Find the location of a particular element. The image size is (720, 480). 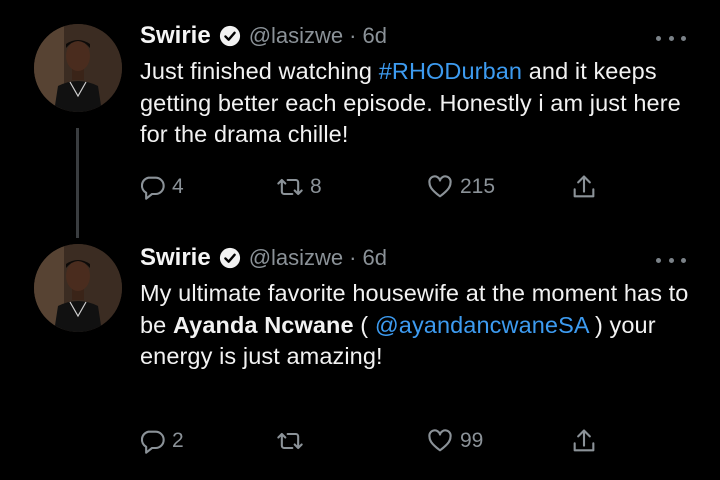

tweet-text-part: Just finished watching is located at coordinates (259, 71).